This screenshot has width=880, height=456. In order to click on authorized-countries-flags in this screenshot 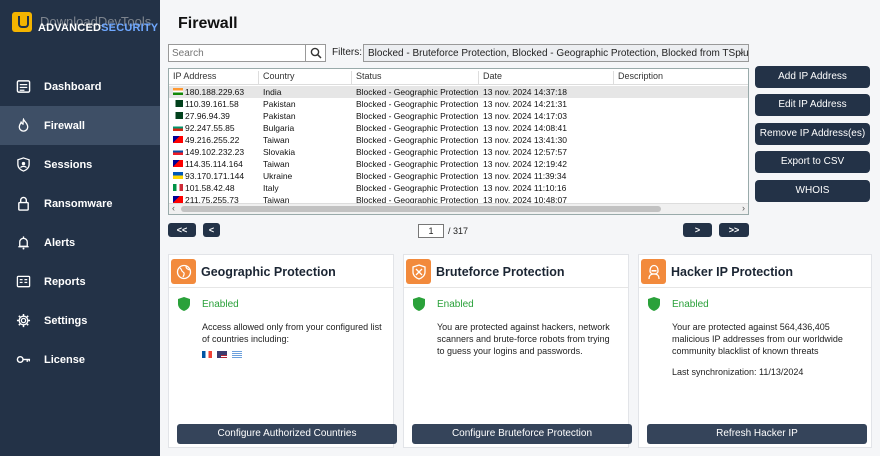, I will do `click(222, 354)`.